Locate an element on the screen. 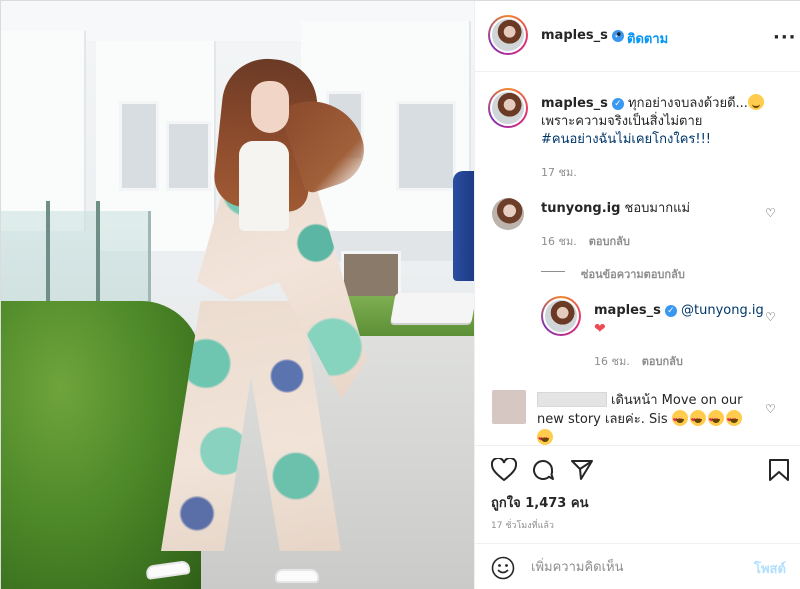 This screenshot has width=800, height=589. hide-replies-button: ซ่อนข้อความตอบกลับ is located at coordinates (633, 274).